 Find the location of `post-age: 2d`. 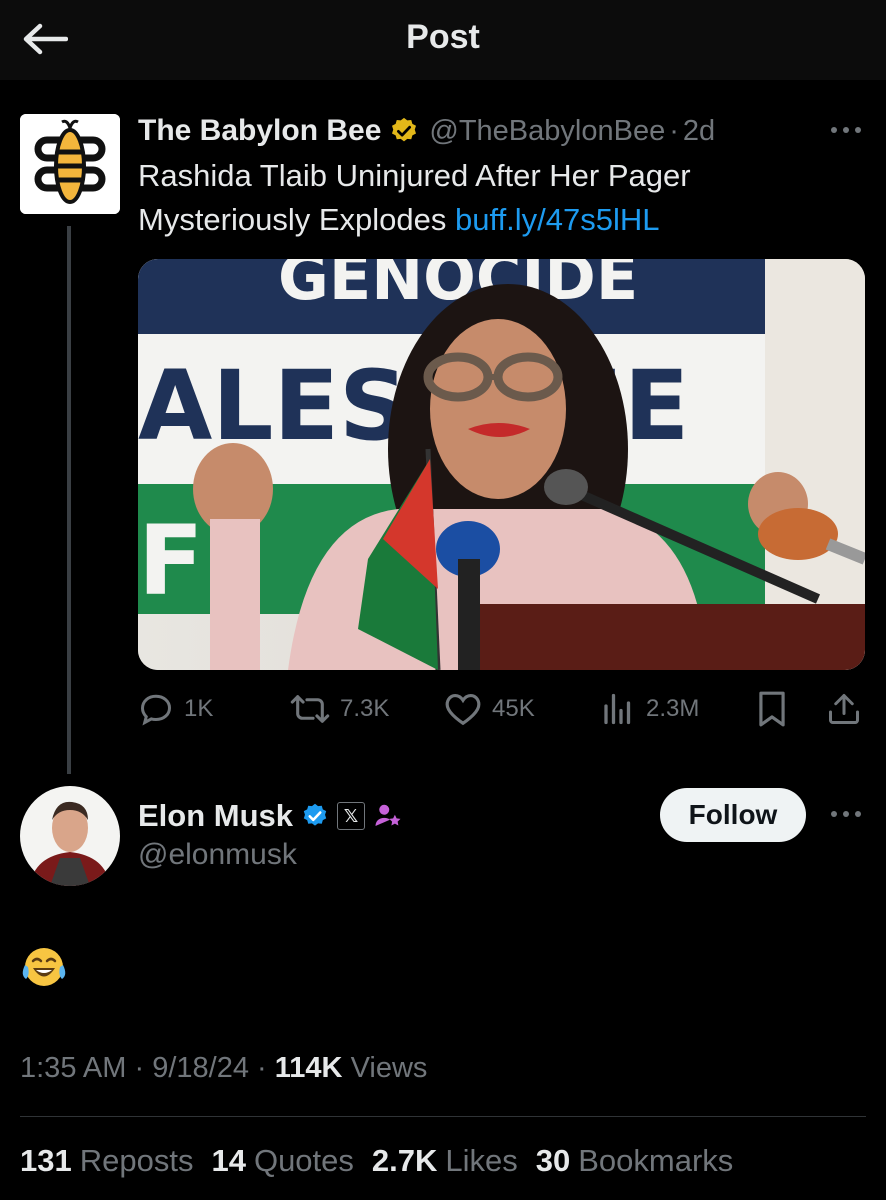

post-age: 2d is located at coordinates (699, 131).